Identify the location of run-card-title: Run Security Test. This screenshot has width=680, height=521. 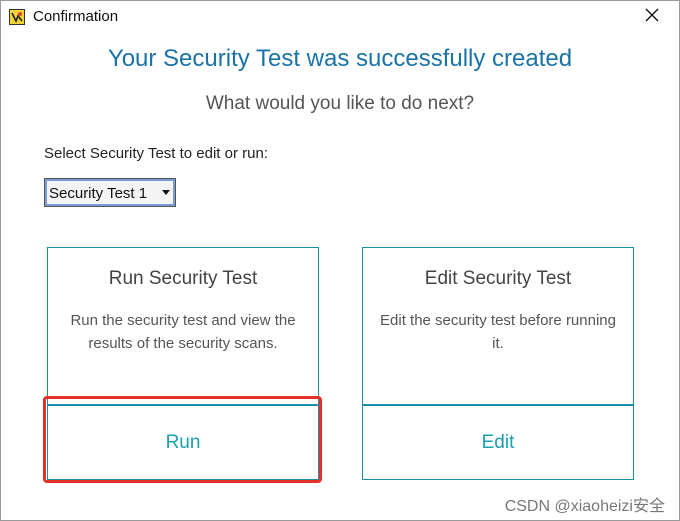
(183, 278).